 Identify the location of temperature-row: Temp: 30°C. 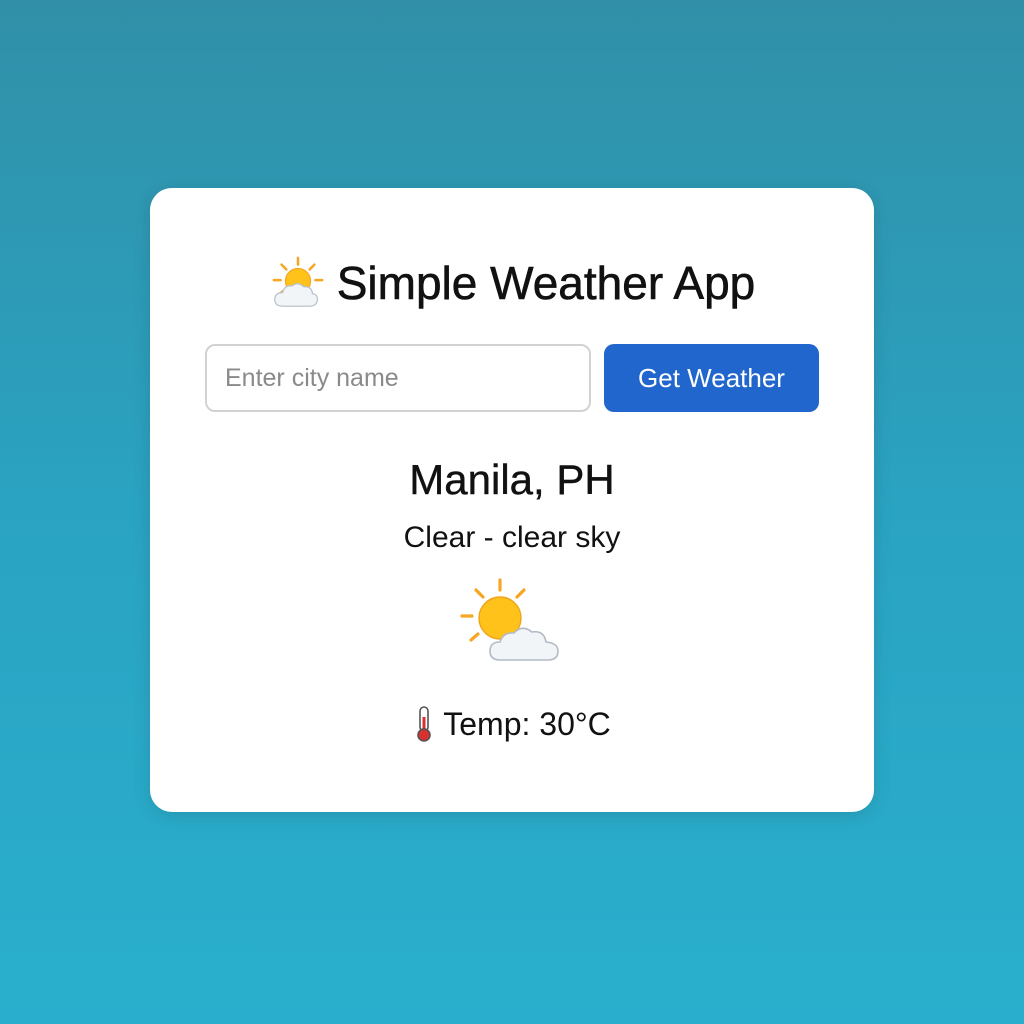
(512, 724).